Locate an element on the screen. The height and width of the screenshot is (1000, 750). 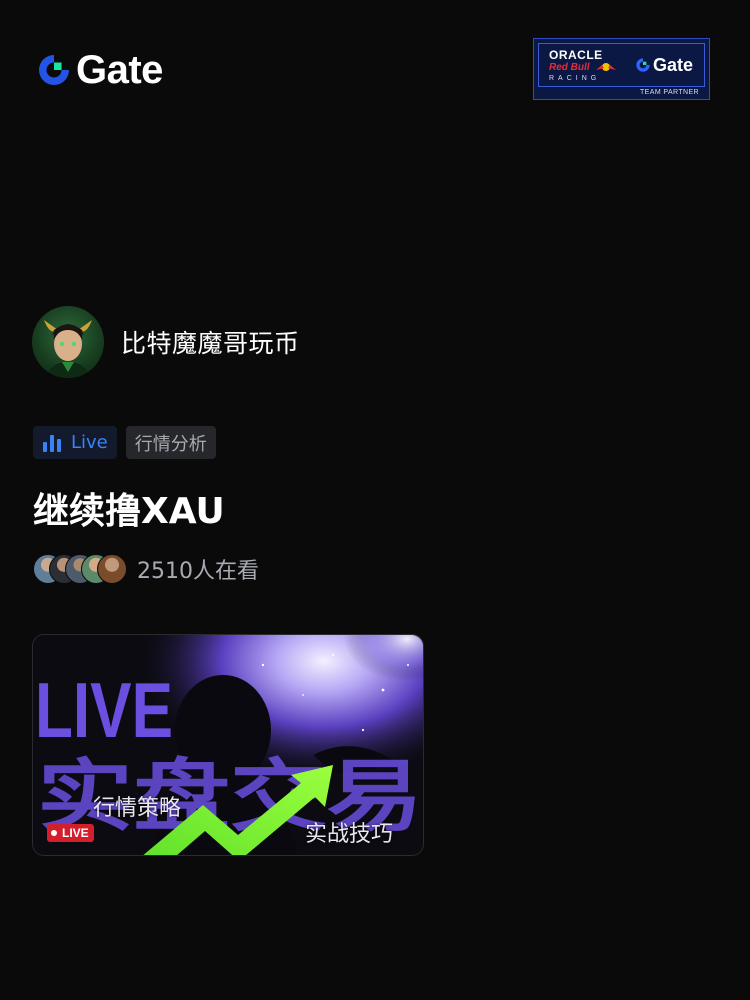
live-tag-label: Live is located at coordinates (89, 442).